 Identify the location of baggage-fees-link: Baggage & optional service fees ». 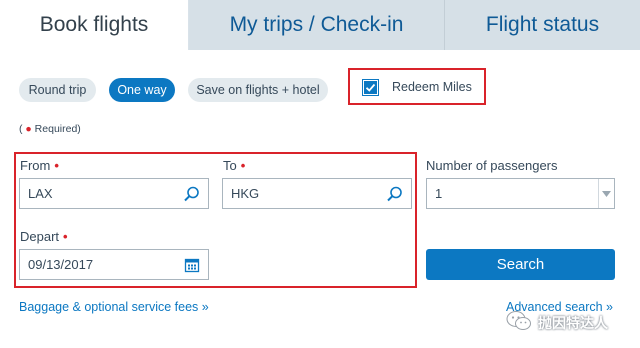
(114, 307).